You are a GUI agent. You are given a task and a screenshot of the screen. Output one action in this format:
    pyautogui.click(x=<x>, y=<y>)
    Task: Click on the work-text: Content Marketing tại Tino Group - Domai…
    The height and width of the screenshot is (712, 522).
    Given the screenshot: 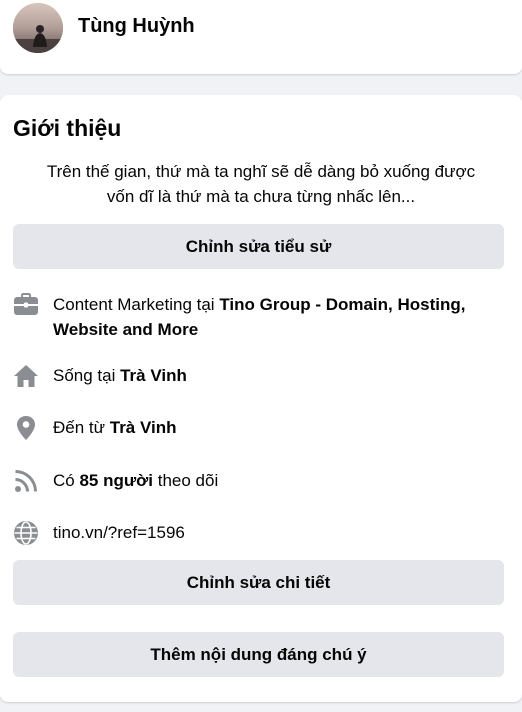 What is the action you would take?
    pyautogui.click(x=281, y=317)
    